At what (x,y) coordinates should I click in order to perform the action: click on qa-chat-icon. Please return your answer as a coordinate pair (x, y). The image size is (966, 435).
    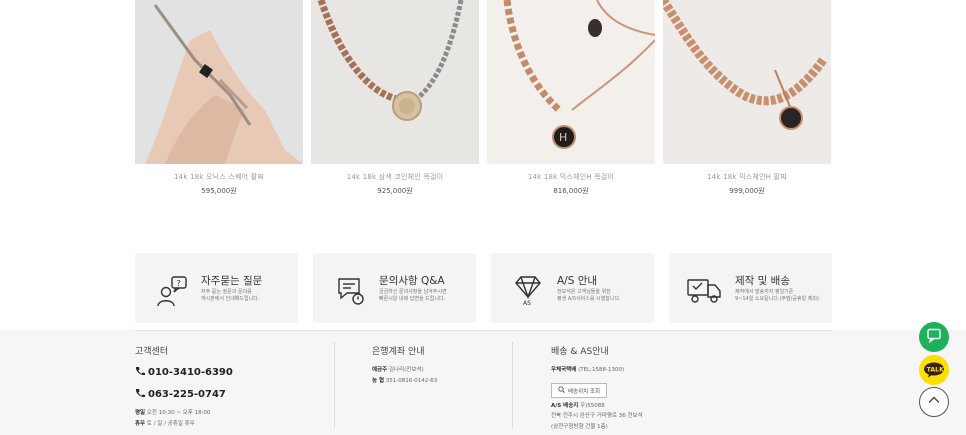
    Looking at the image, I should click on (350, 290).